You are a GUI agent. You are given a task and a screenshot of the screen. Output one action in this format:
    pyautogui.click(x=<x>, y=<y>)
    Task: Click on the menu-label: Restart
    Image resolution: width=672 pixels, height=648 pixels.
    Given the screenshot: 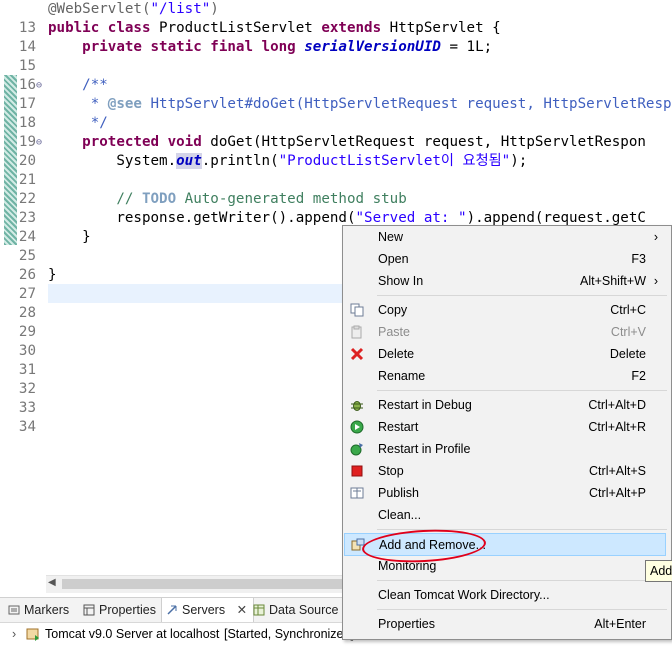 What is the action you would take?
    pyautogui.click(x=398, y=427)
    